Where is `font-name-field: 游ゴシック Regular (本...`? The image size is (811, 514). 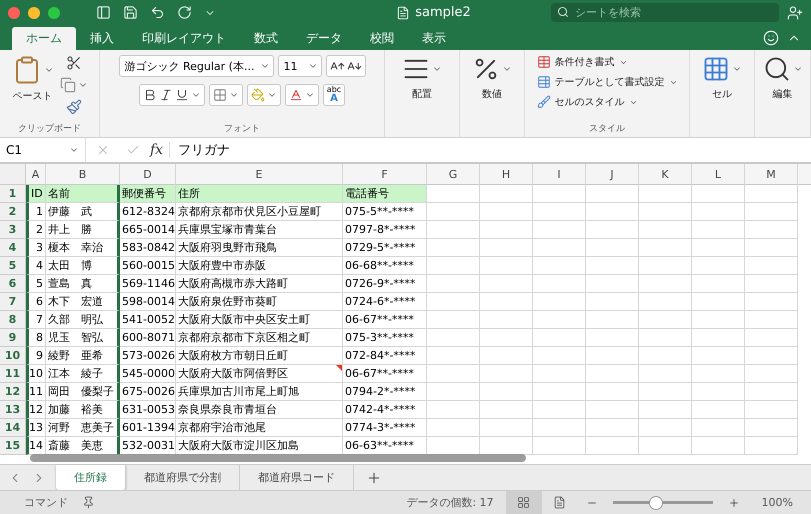 font-name-field: 游ゴシック Regular (本... is located at coordinates (196, 66).